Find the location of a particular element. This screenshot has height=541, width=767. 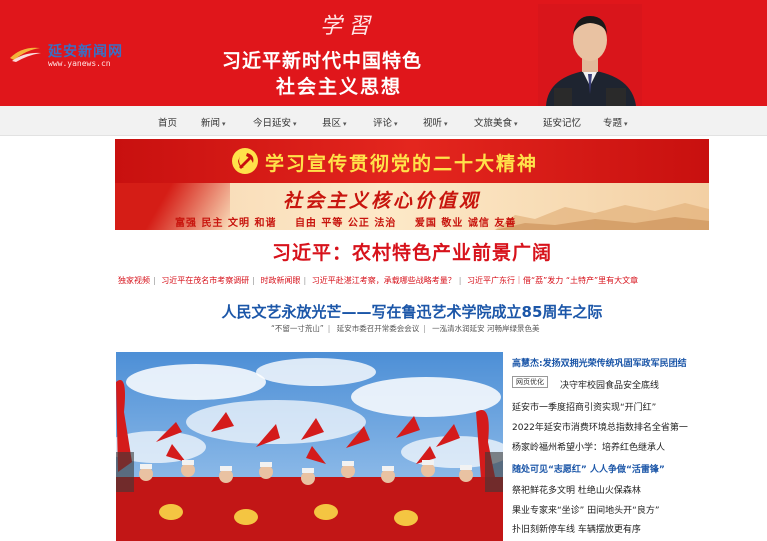

list-item: 祭祀鲜花多文明 杜绝山火保森林 is located at coordinates (576, 489).